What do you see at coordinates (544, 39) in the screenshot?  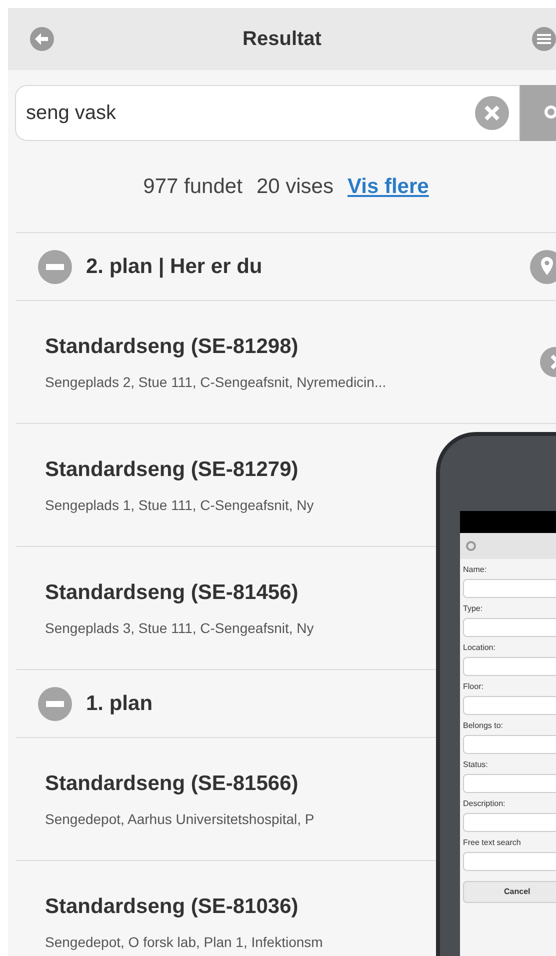 I see `menu-button` at bounding box center [544, 39].